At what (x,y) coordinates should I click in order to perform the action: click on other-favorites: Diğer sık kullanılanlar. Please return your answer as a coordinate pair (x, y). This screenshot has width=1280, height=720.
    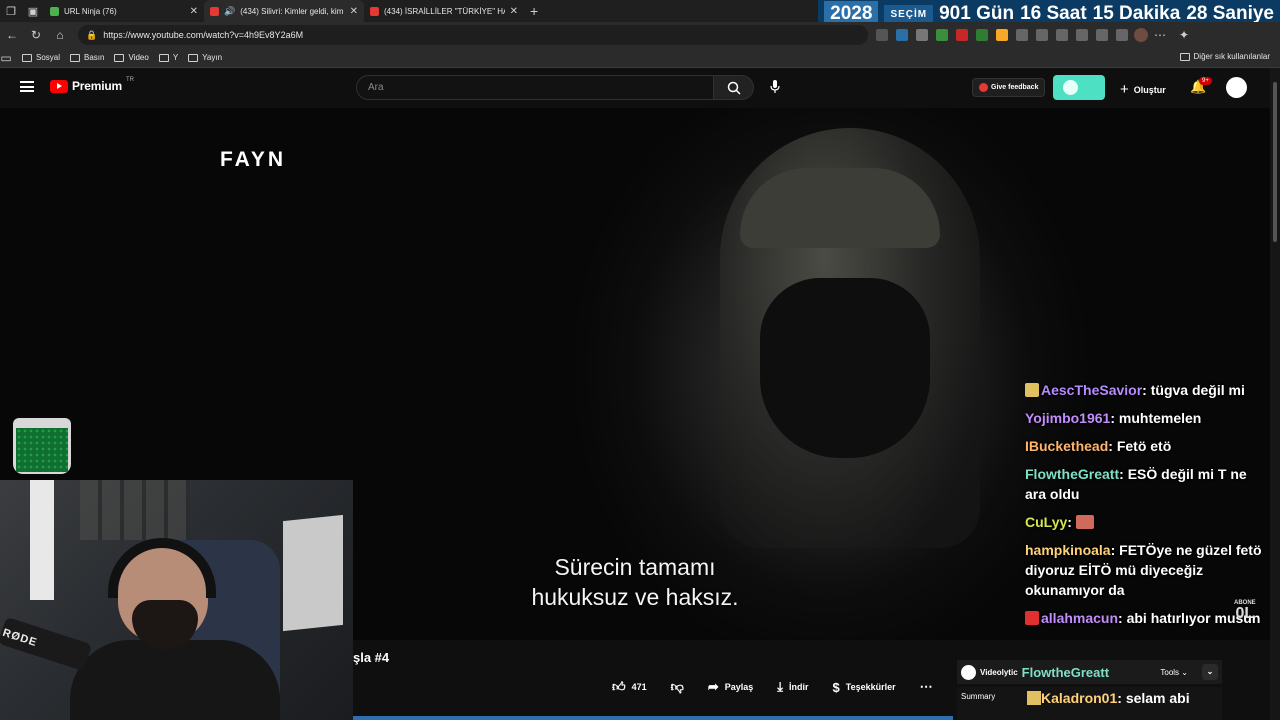
    Looking at the image, I should click on (1224, 56).